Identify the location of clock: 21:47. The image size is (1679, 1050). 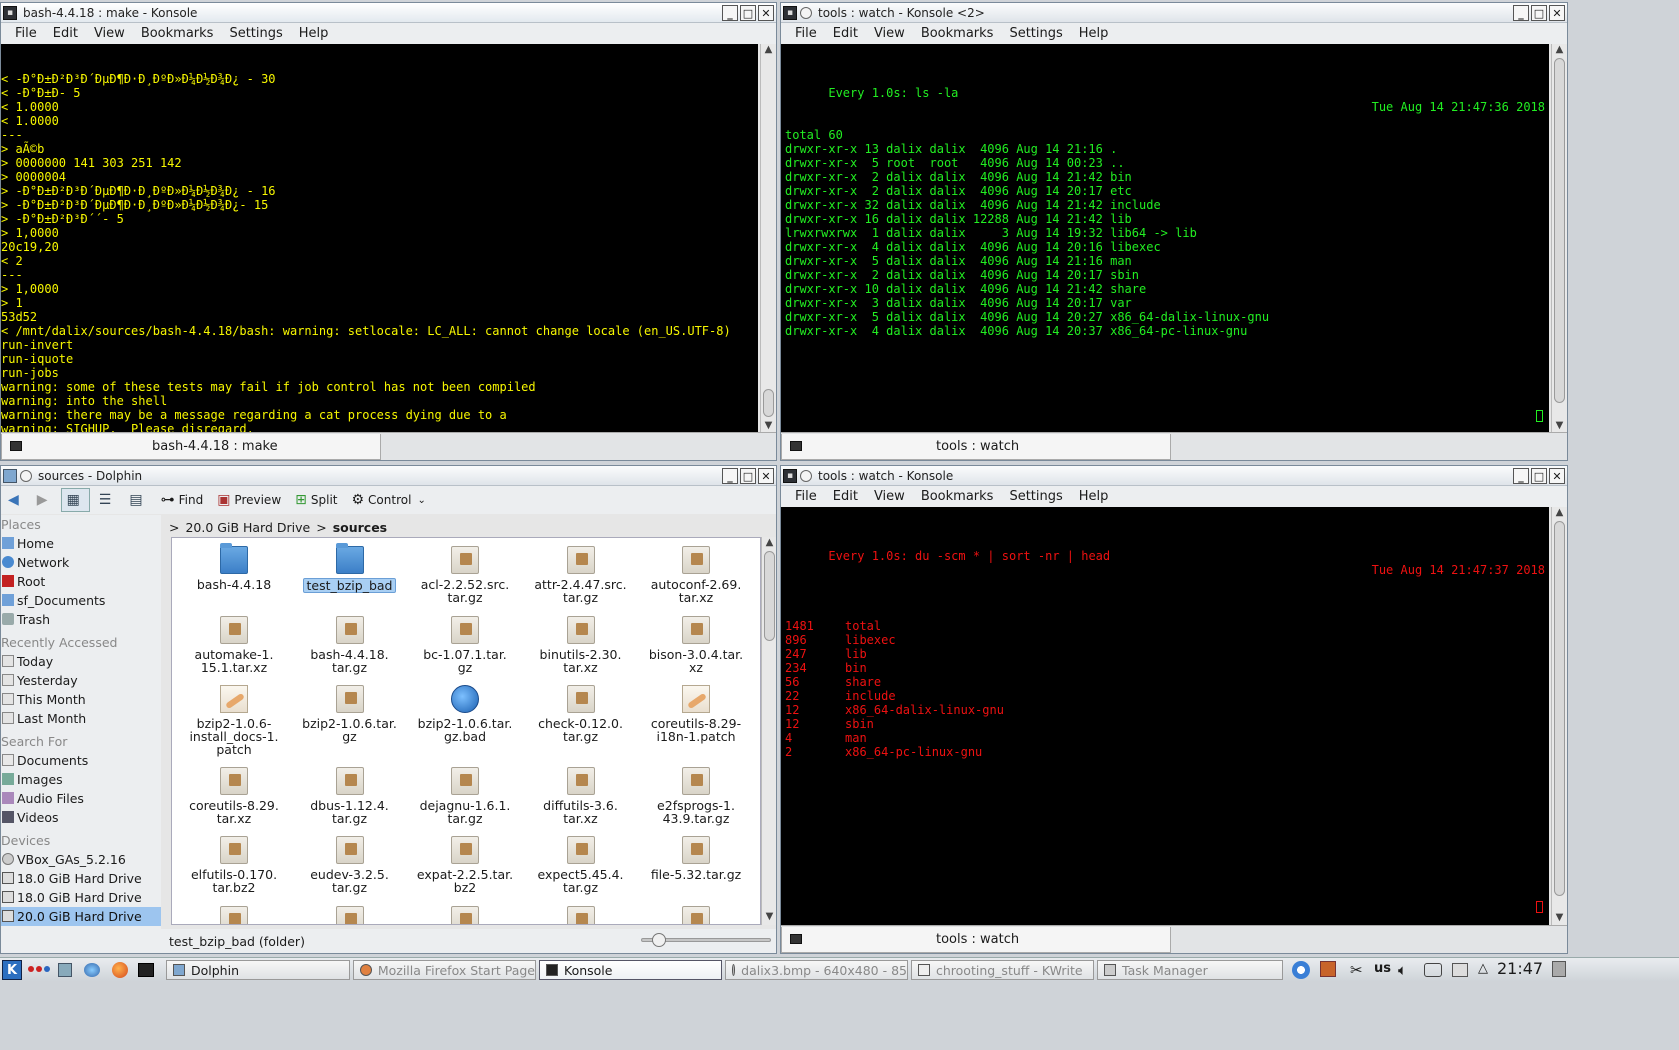
(1520, 968).